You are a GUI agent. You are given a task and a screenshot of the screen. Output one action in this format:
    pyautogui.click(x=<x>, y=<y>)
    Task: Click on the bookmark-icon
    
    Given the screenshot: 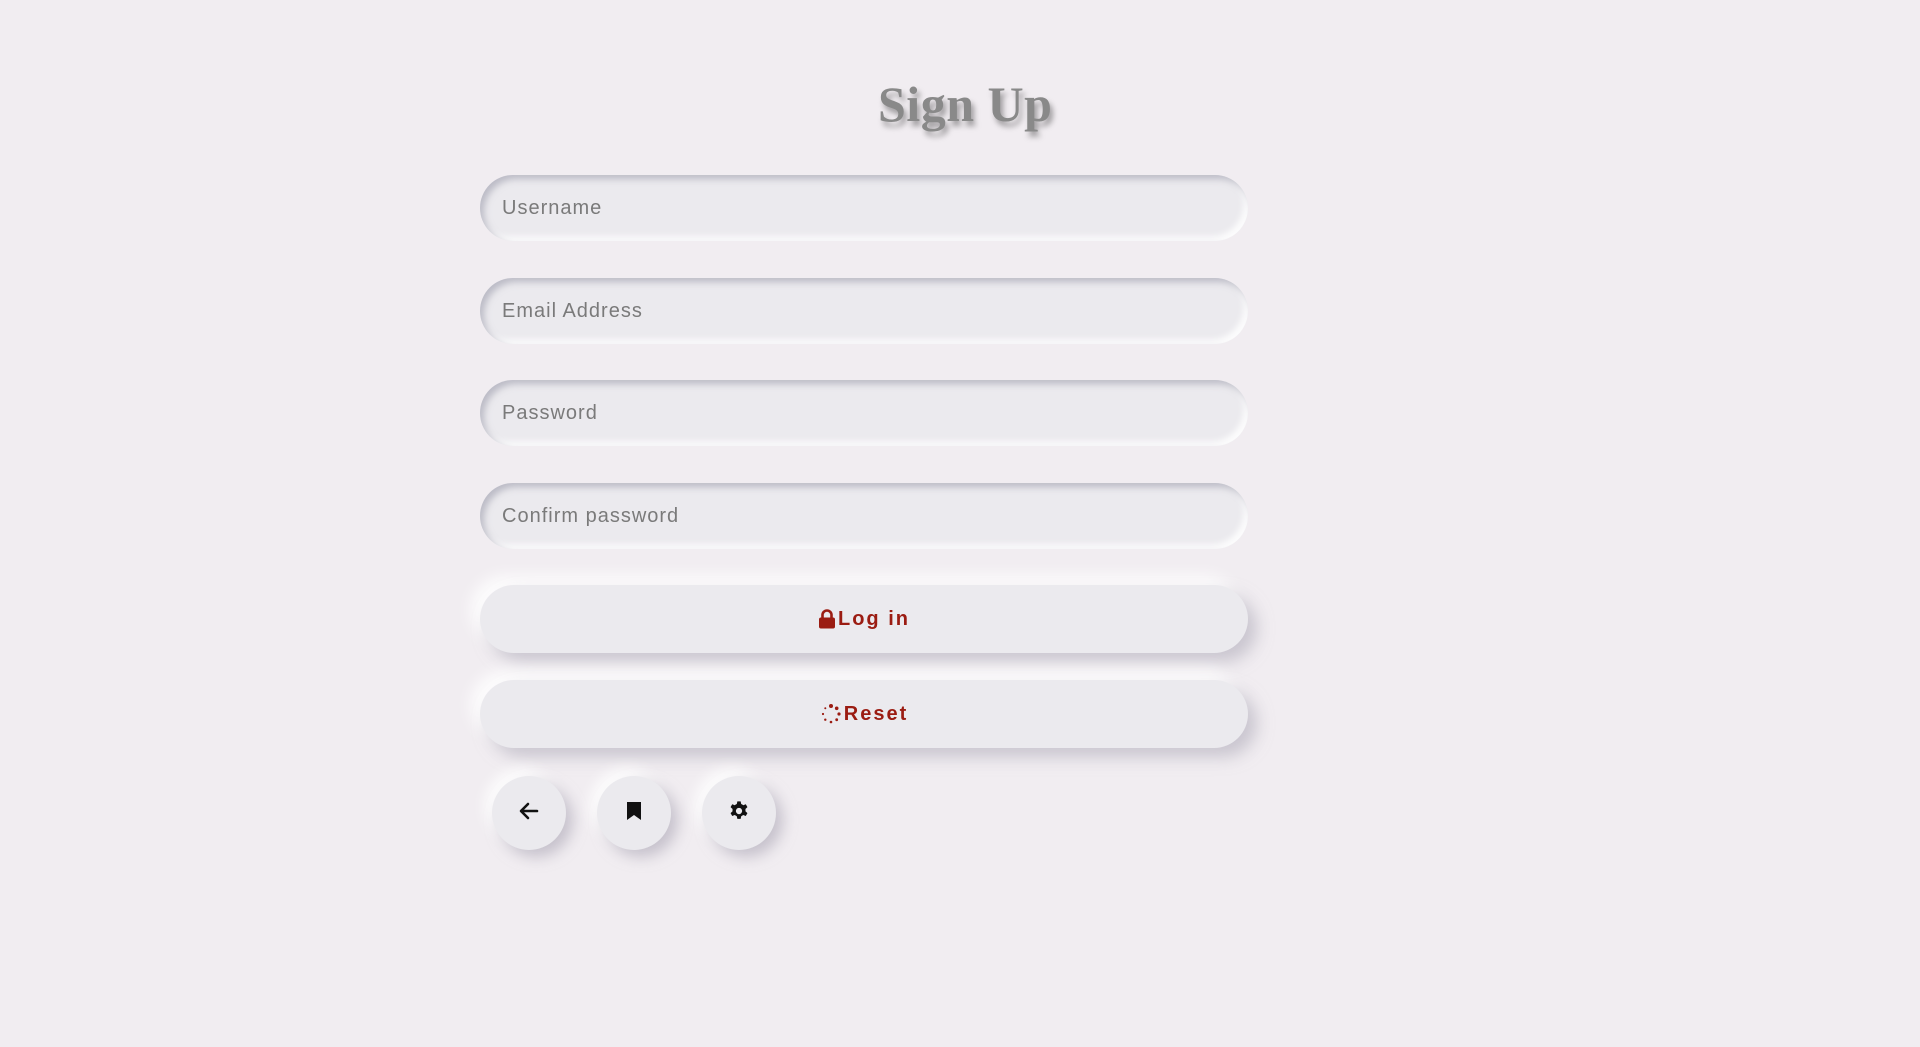 What is the action you would take?
    pyautogui.click(x=634, y=813)
    